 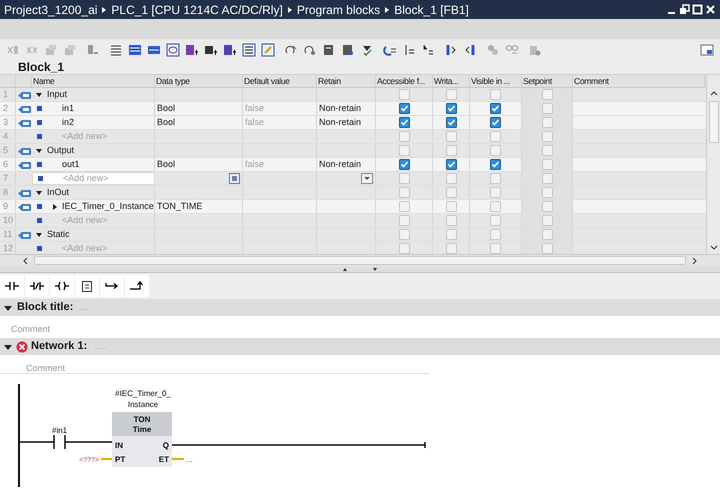 What do you see at coordinates (51, 9) in the screenshot?
I see `breadcrumb-item: Project3_1200_ai` at bounding box center [51, 9].